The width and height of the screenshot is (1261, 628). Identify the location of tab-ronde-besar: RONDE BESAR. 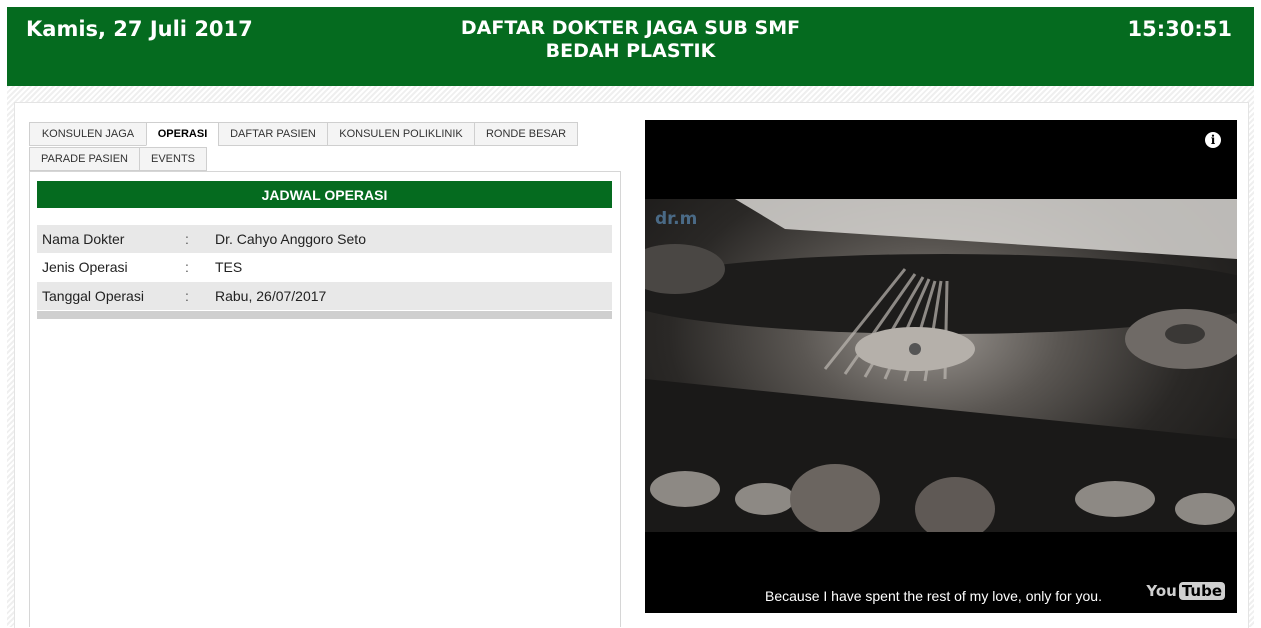
(526, 134).